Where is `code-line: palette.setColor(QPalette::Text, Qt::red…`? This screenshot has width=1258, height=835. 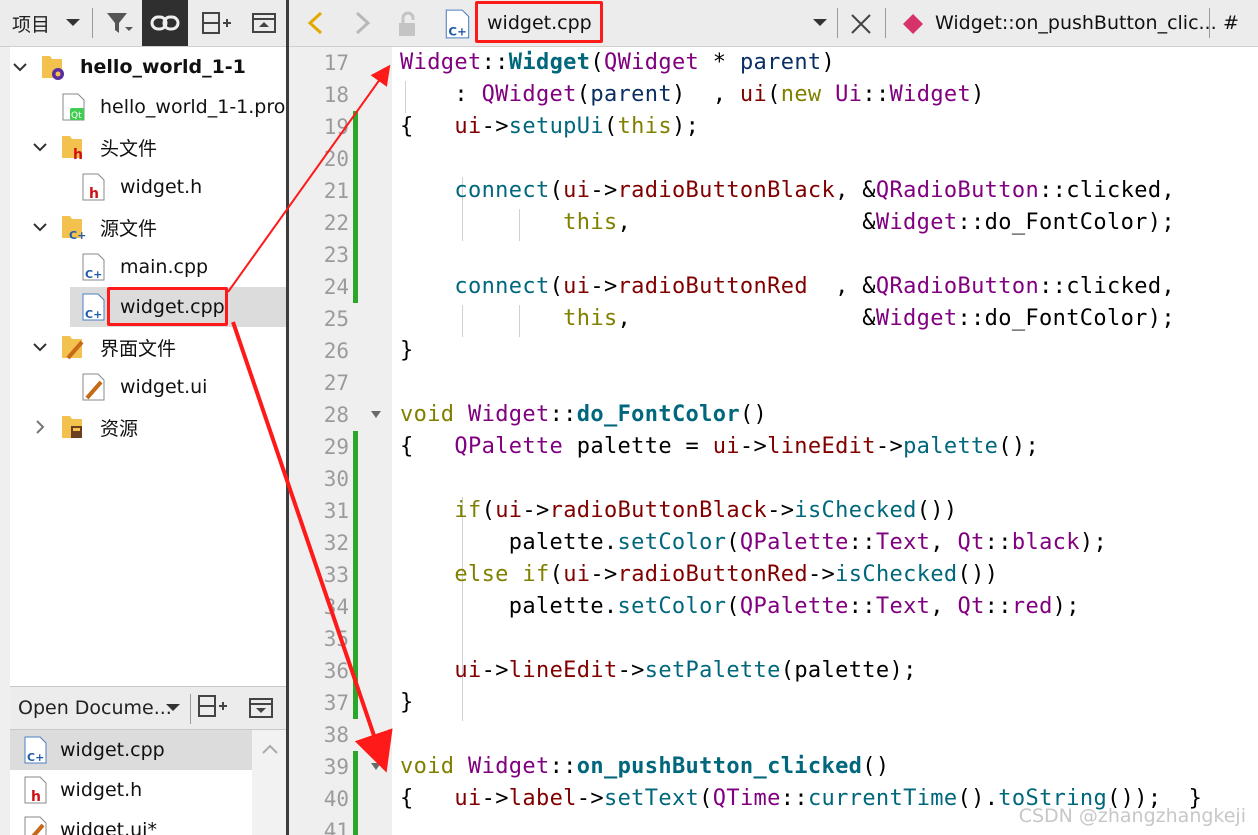 code-line: palette.setColor(QPalette::Text, Qt::red… is located at coordinates (740, 606).